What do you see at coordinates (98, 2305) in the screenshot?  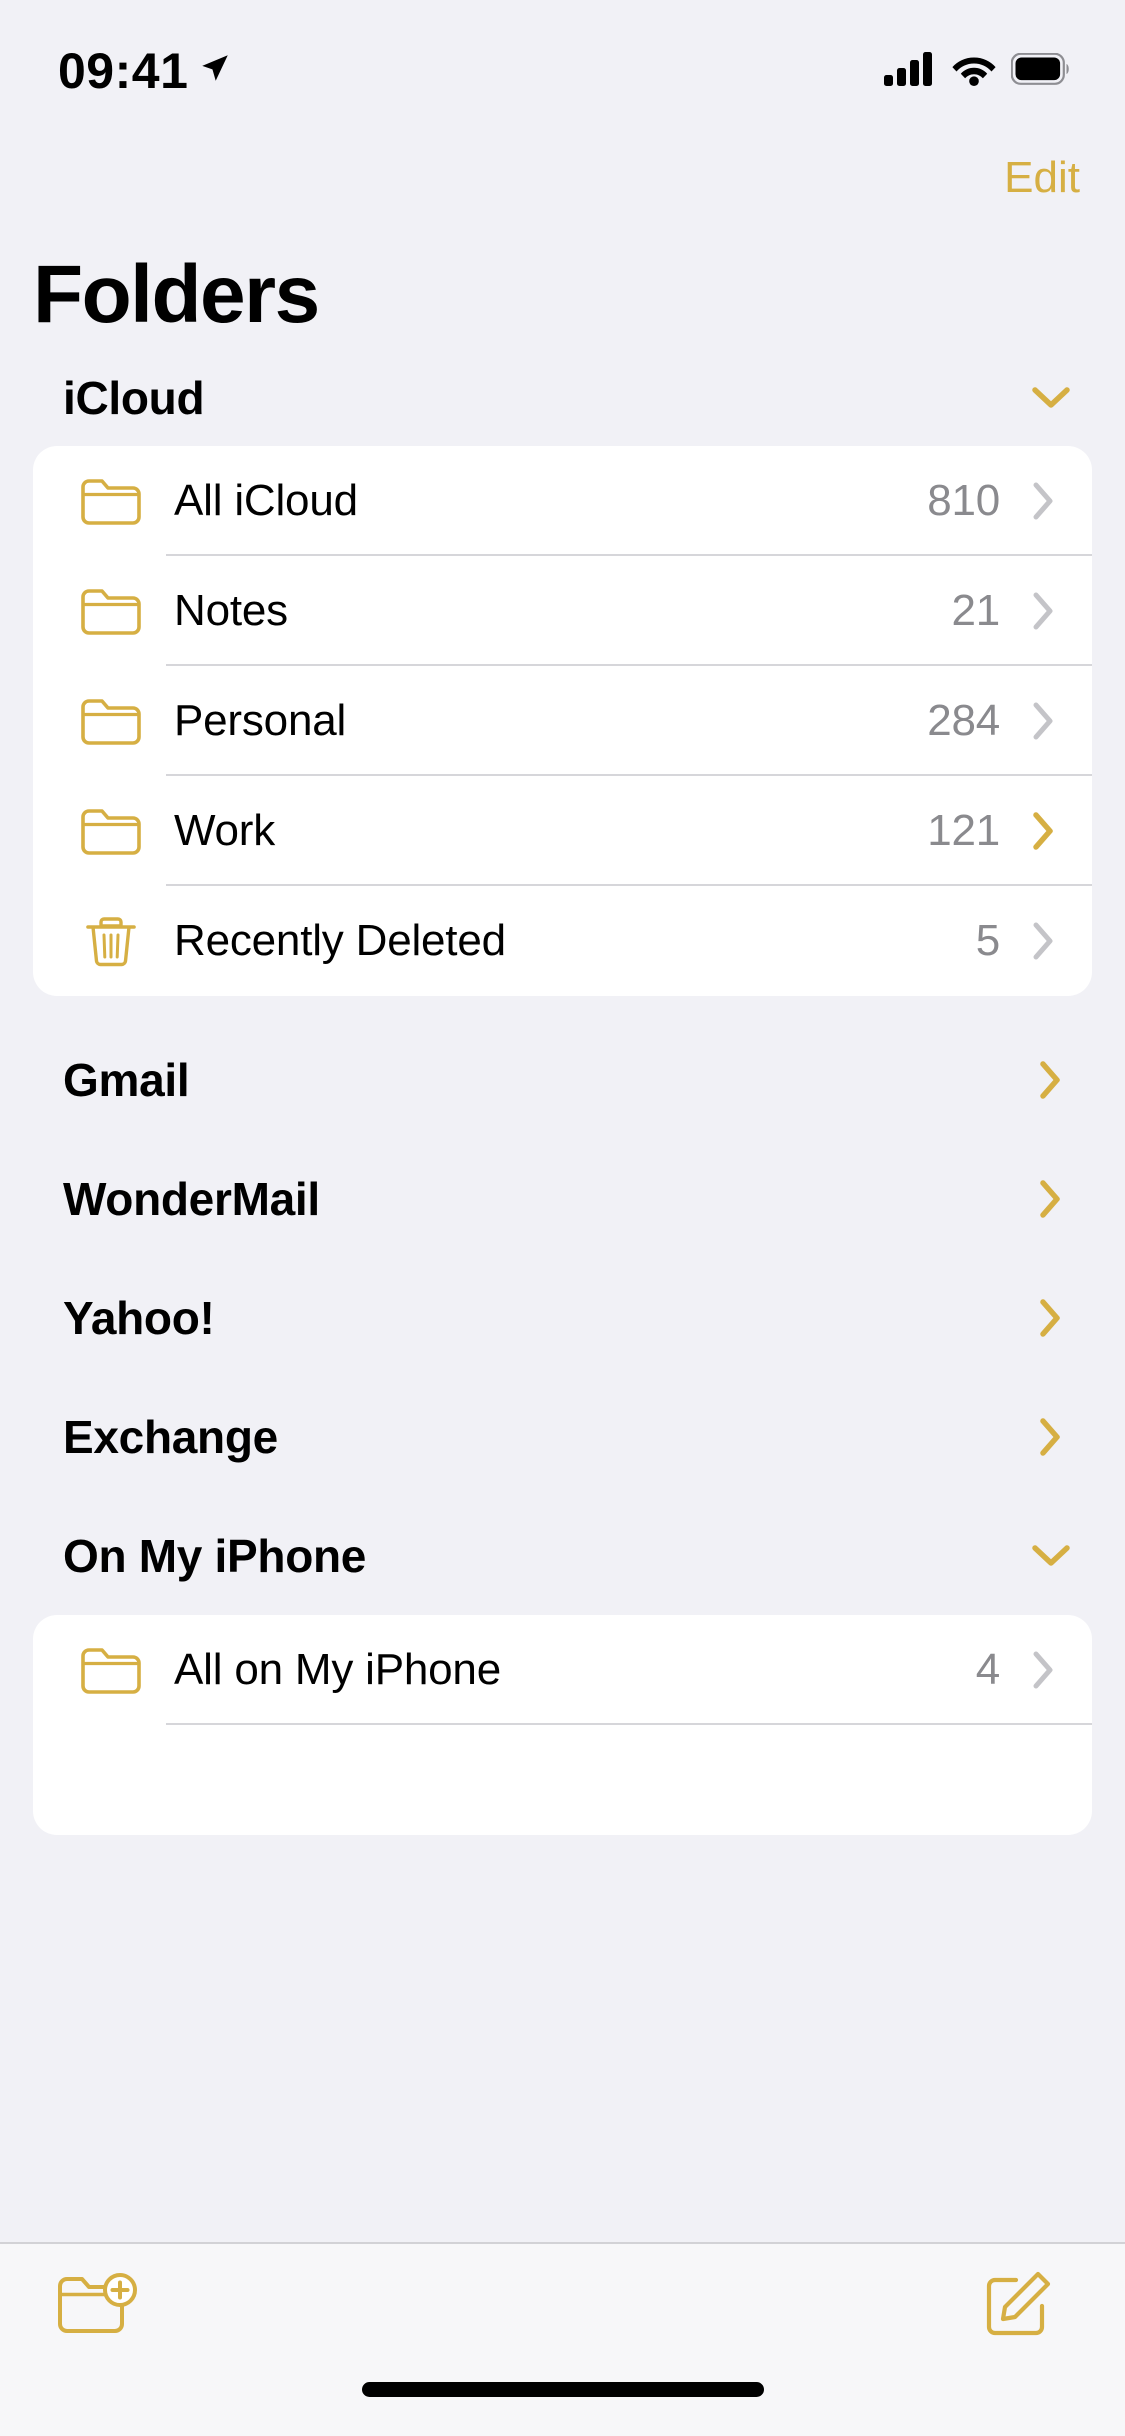 I see `new-folder-icon` at bounding box center [98, 2305].